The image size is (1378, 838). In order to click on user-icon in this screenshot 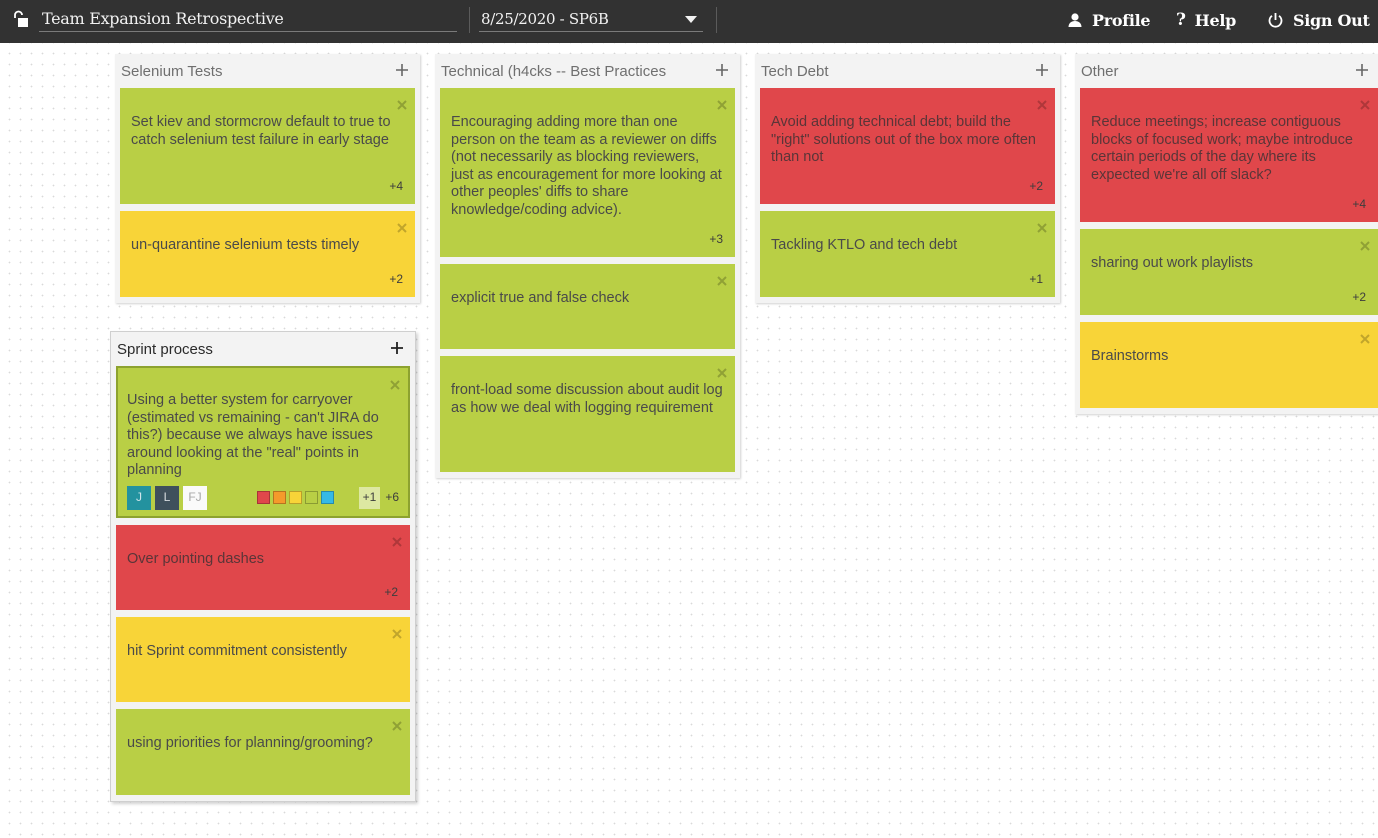, I will do `click(1075, 20)`.